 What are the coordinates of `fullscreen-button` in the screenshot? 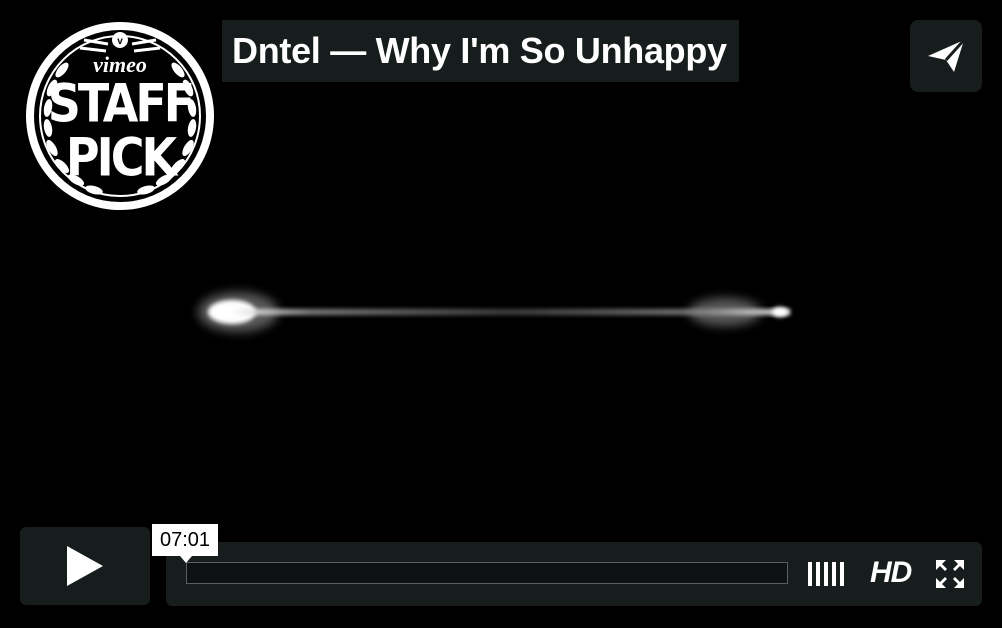 It's located at (950, 574).